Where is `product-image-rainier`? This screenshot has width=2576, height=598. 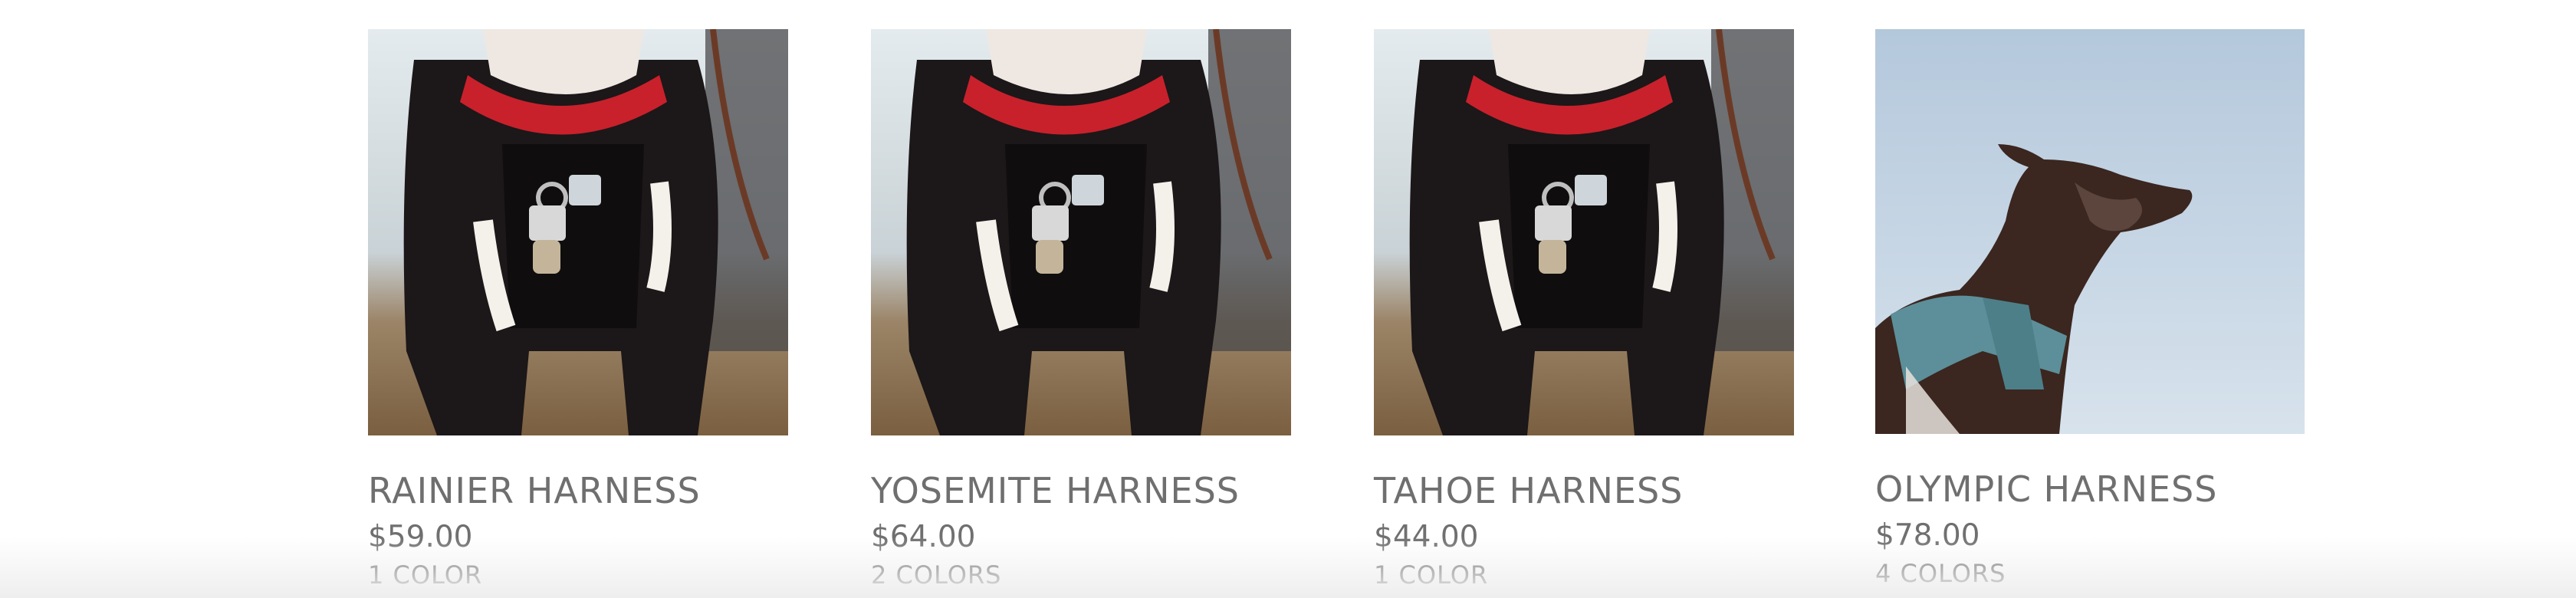 product-image-rainier is located at coordinates (578, 232).